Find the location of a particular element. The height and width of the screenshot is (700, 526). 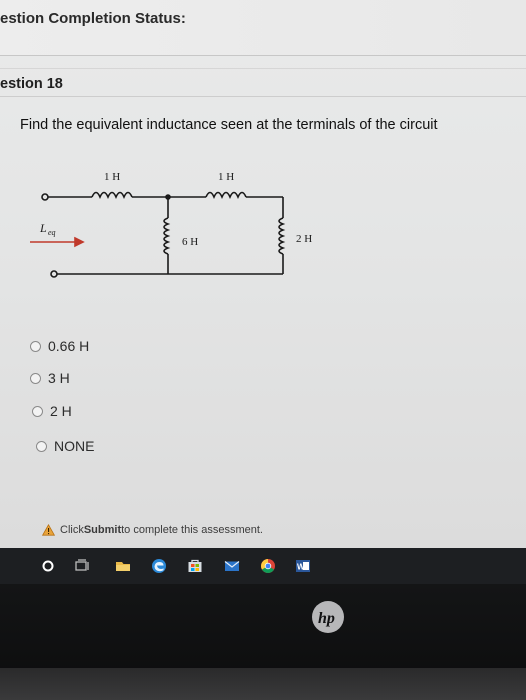

submit-link: Submit is located at coordinates (102, 530).